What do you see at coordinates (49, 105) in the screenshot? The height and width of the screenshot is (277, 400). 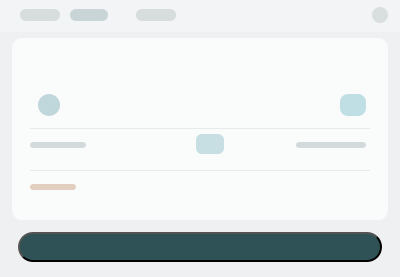 I see `avatar-icon` at bounding box center [49, 105].